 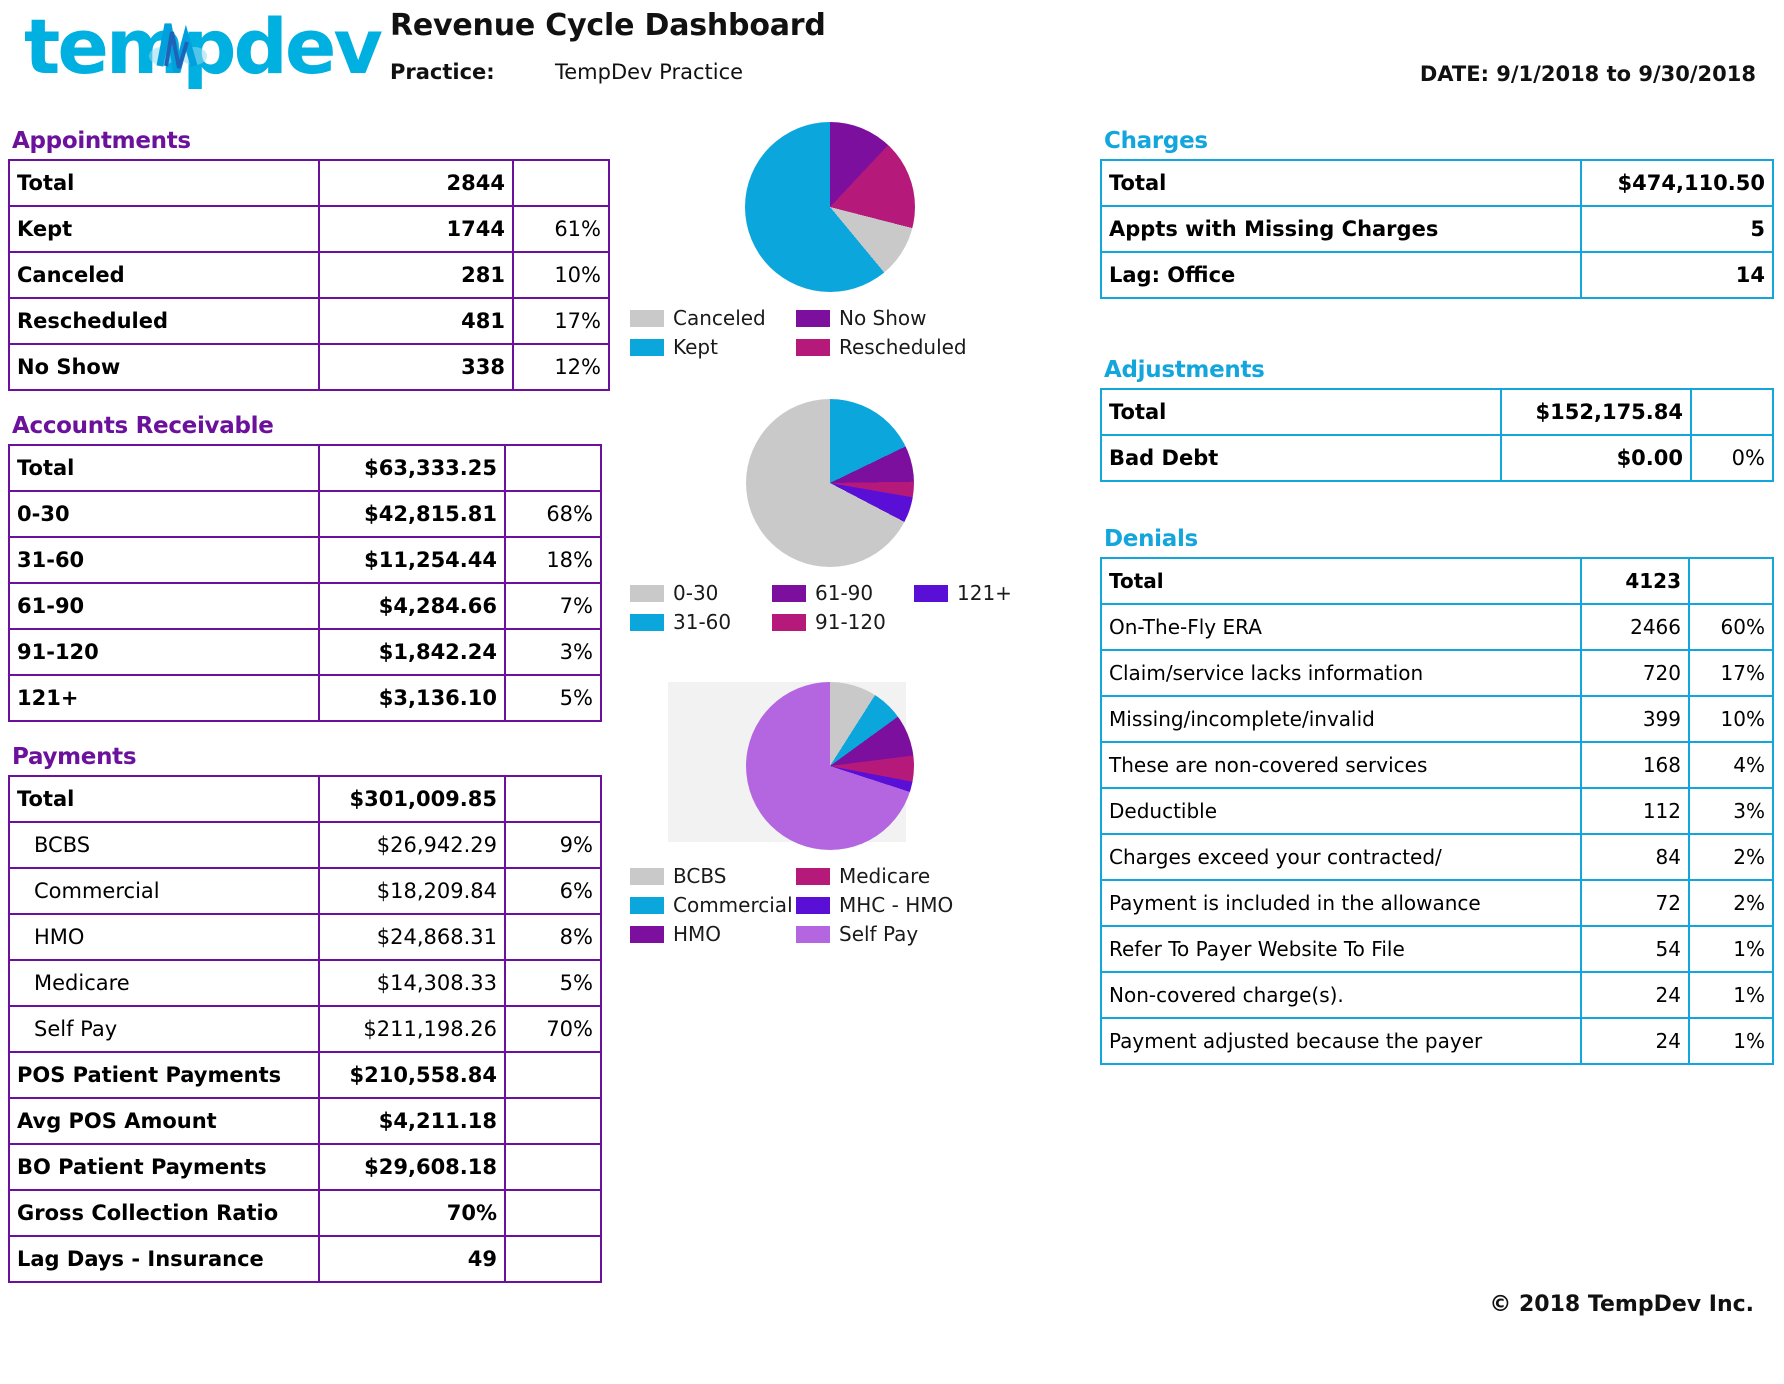 I want to click on row-label: Refer To Payer Website To File, so click(x=1341, y=949).